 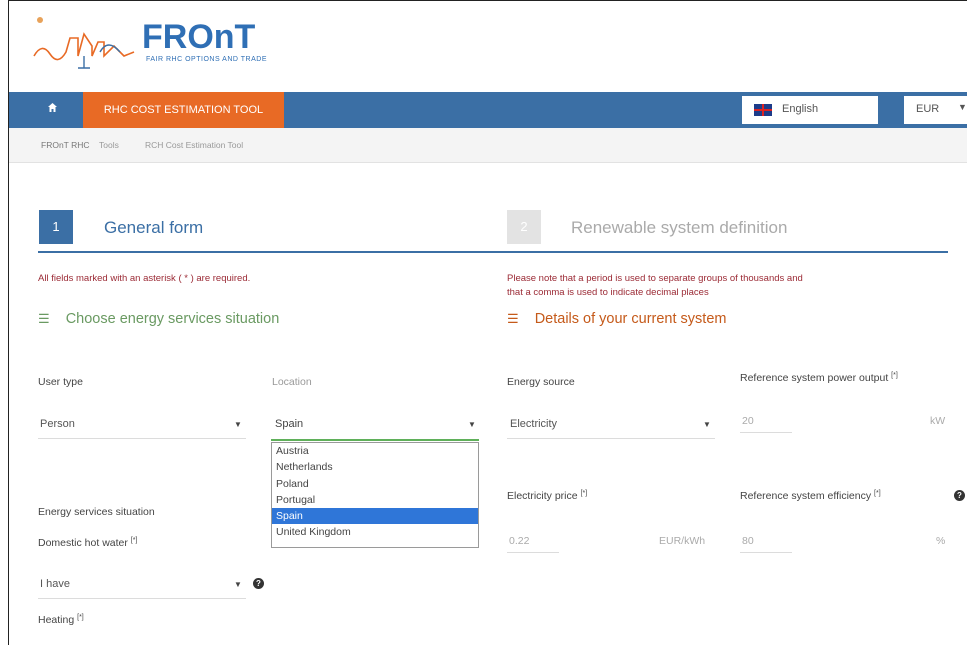 I want to click on reference-power-label-text: Reference system power output, so click(x=814, y=378).